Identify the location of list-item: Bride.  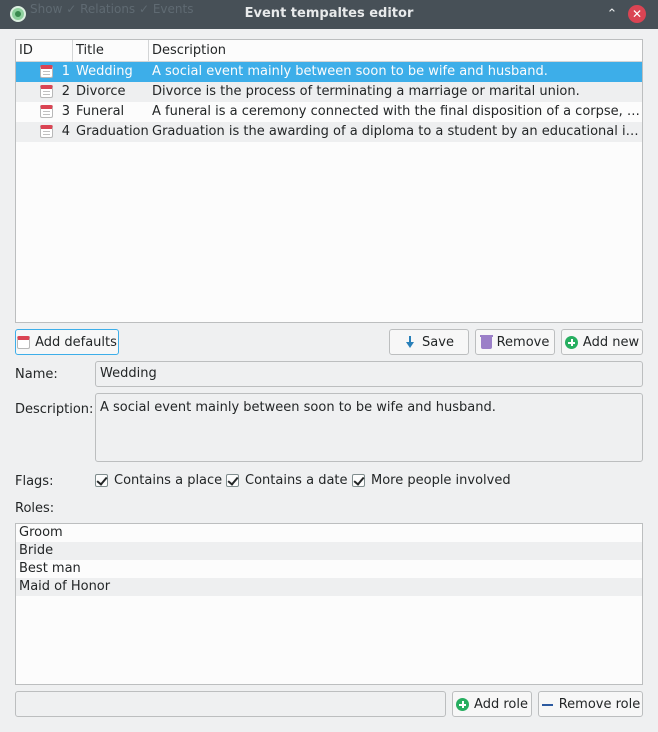
(329, 551).